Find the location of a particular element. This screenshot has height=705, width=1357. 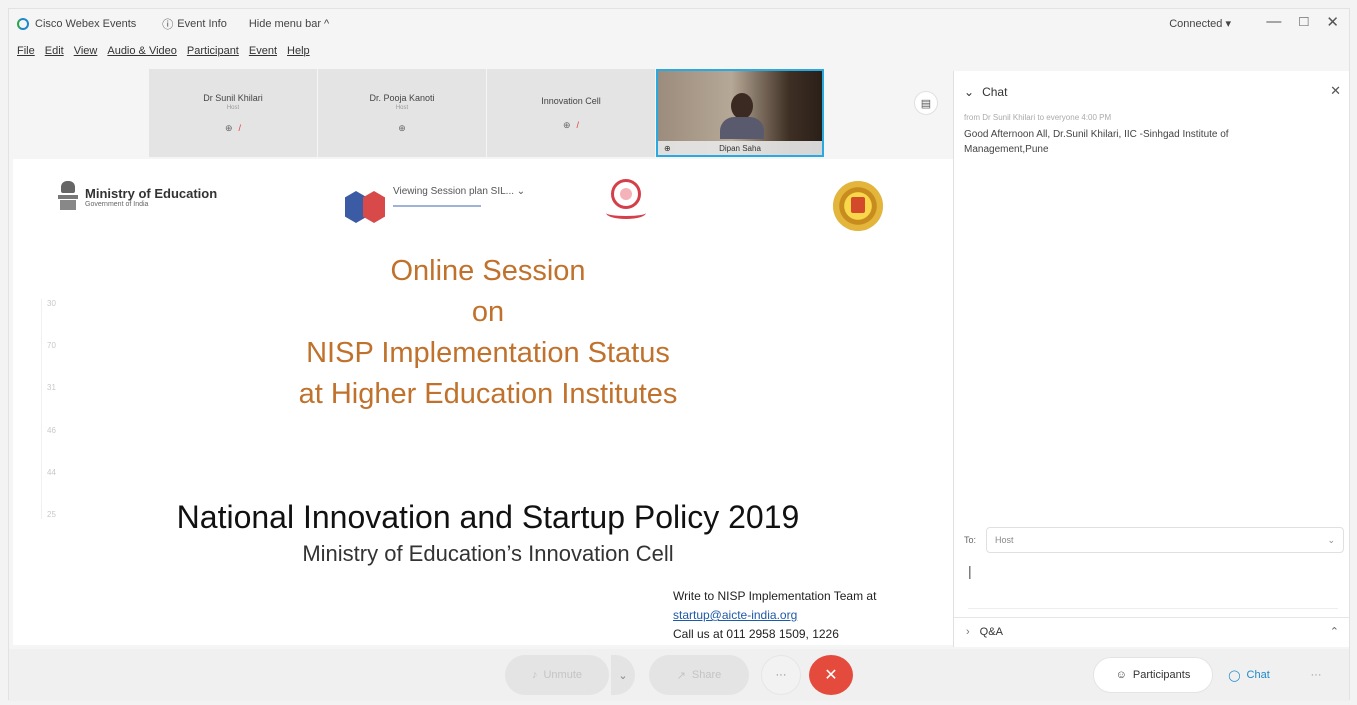

panel-menu-button: ··· is located at coordinates (1316, 675).